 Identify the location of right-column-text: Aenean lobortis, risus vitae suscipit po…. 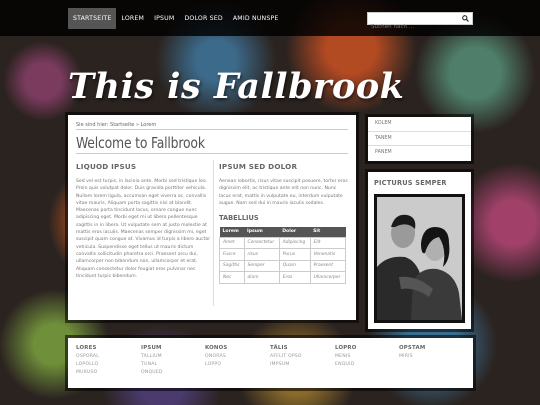
(283, 192).